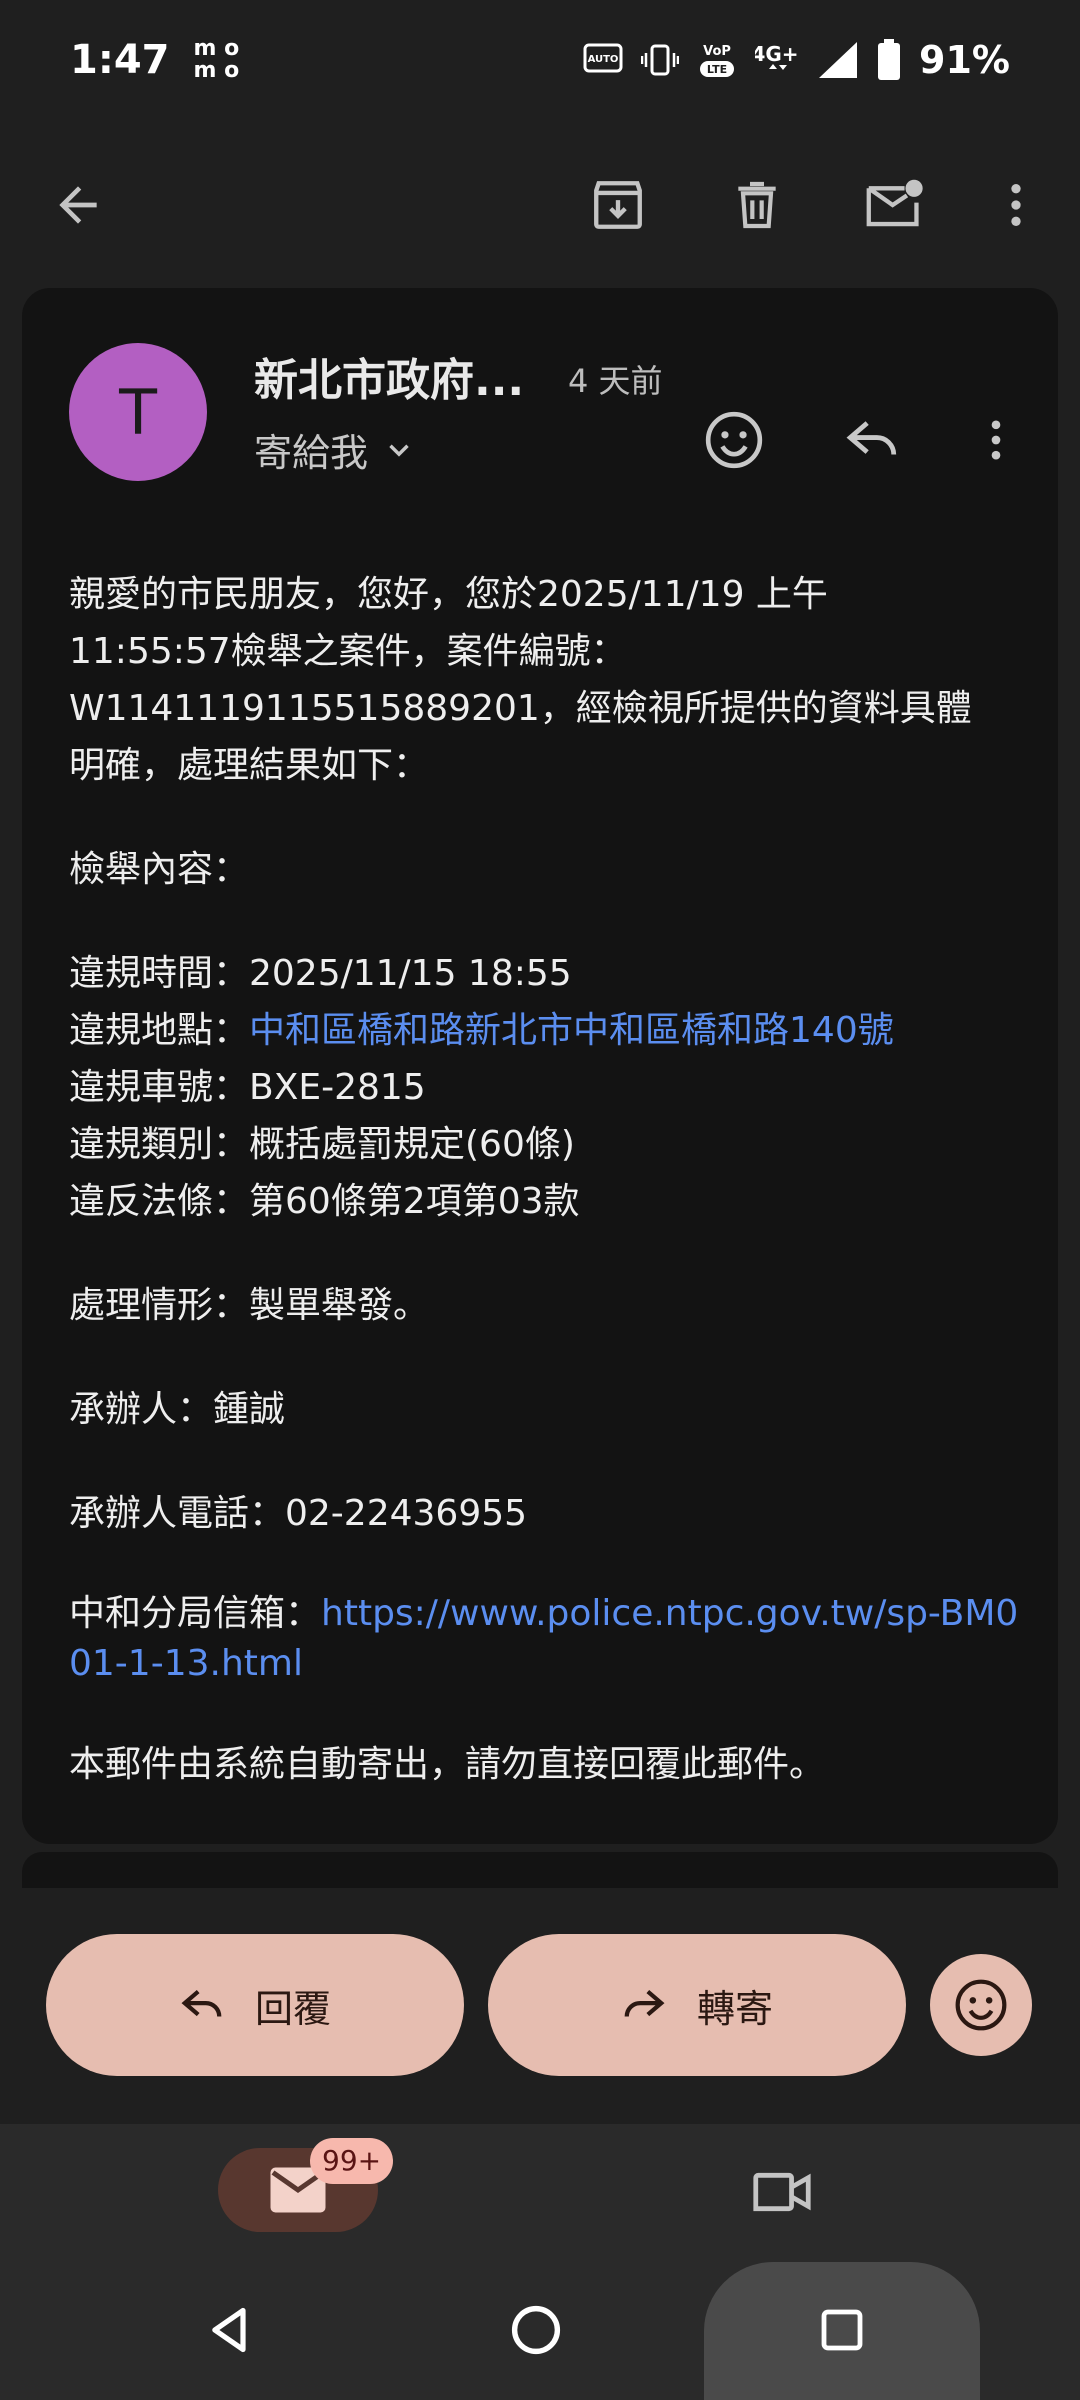 The image size is (1080, 2400). I want to click on volte-icon: VoP LTE, so click(717, 60).